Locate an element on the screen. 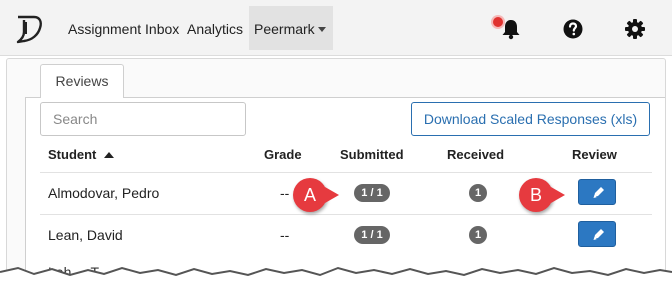 This screenshot has height=288, width=672. turnitin-logo-icon is located at coordinates (29, 29).